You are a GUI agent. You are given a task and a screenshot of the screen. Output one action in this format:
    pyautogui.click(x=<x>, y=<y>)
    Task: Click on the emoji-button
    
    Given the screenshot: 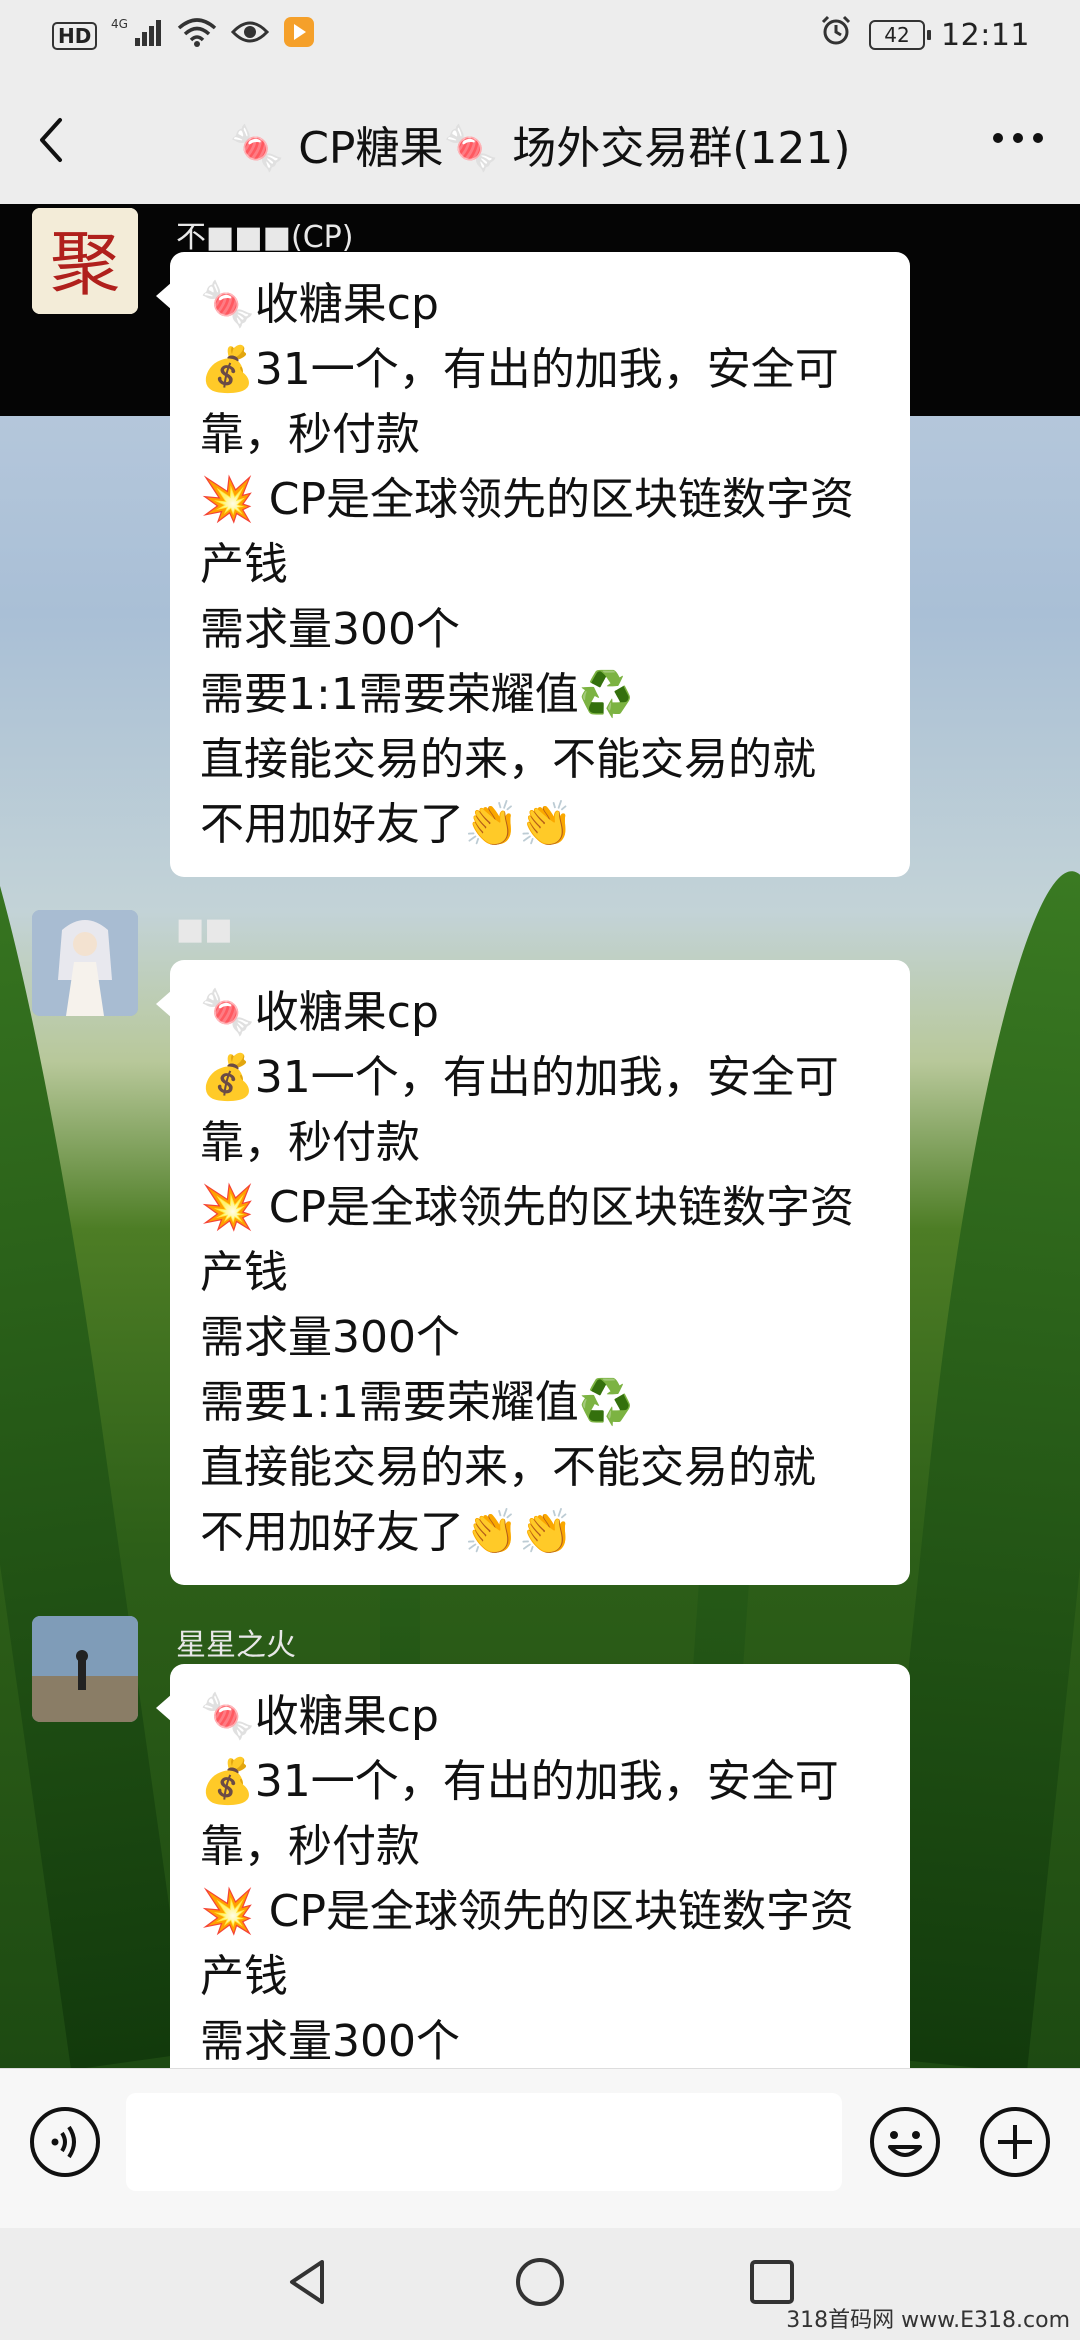 What is the action you would take?
    pyautogui.click(x=905, y=2142)
    